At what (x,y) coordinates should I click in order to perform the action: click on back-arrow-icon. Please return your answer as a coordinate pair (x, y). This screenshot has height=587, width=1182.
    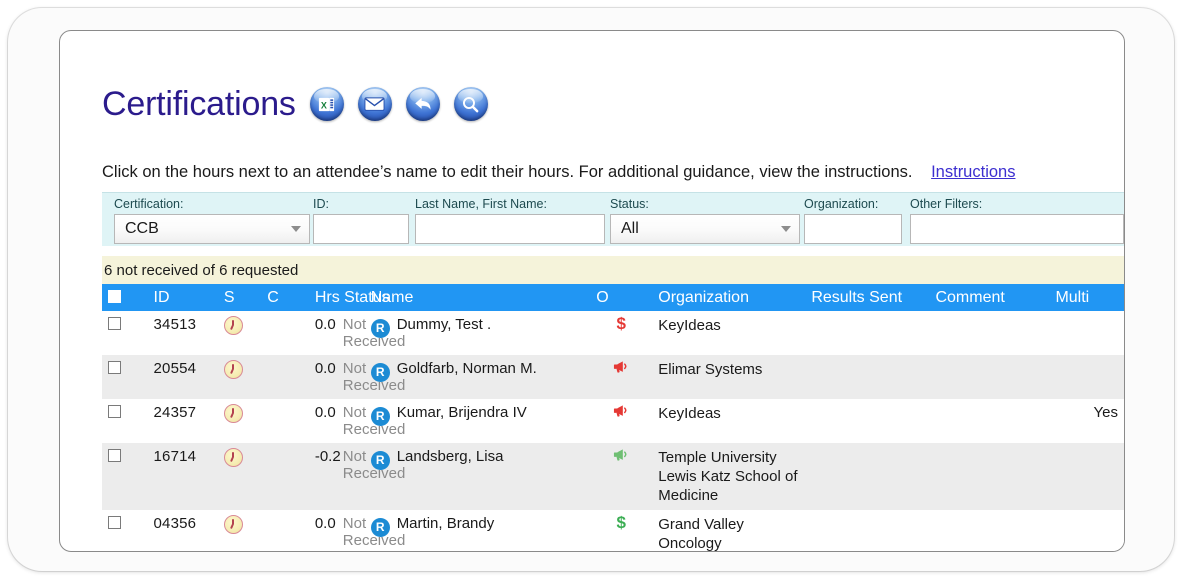
    Looking at the image, I should click on (422, 104).